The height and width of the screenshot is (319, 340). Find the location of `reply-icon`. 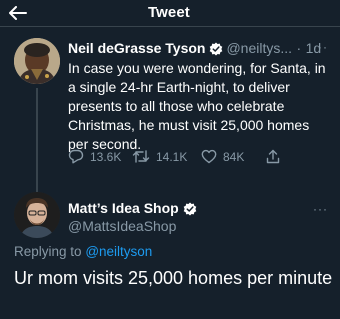

reply-icon is located at coordinates (76, 156).